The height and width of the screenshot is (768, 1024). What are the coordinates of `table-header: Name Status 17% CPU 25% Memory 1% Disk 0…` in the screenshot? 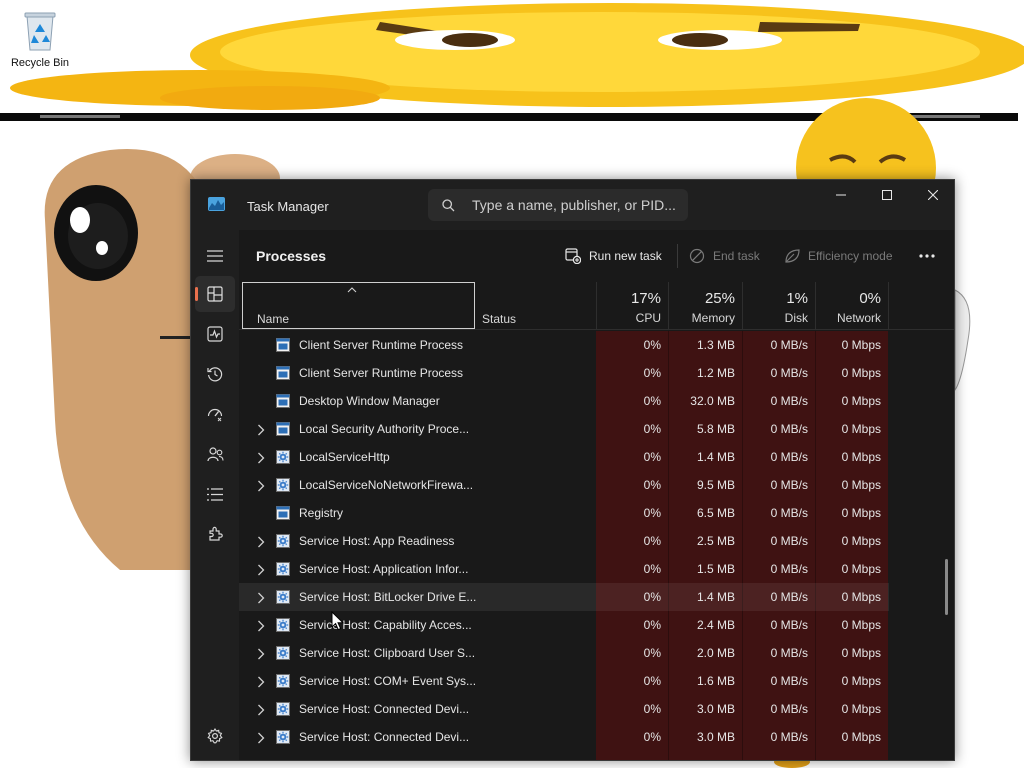 It's located at (596, 306).